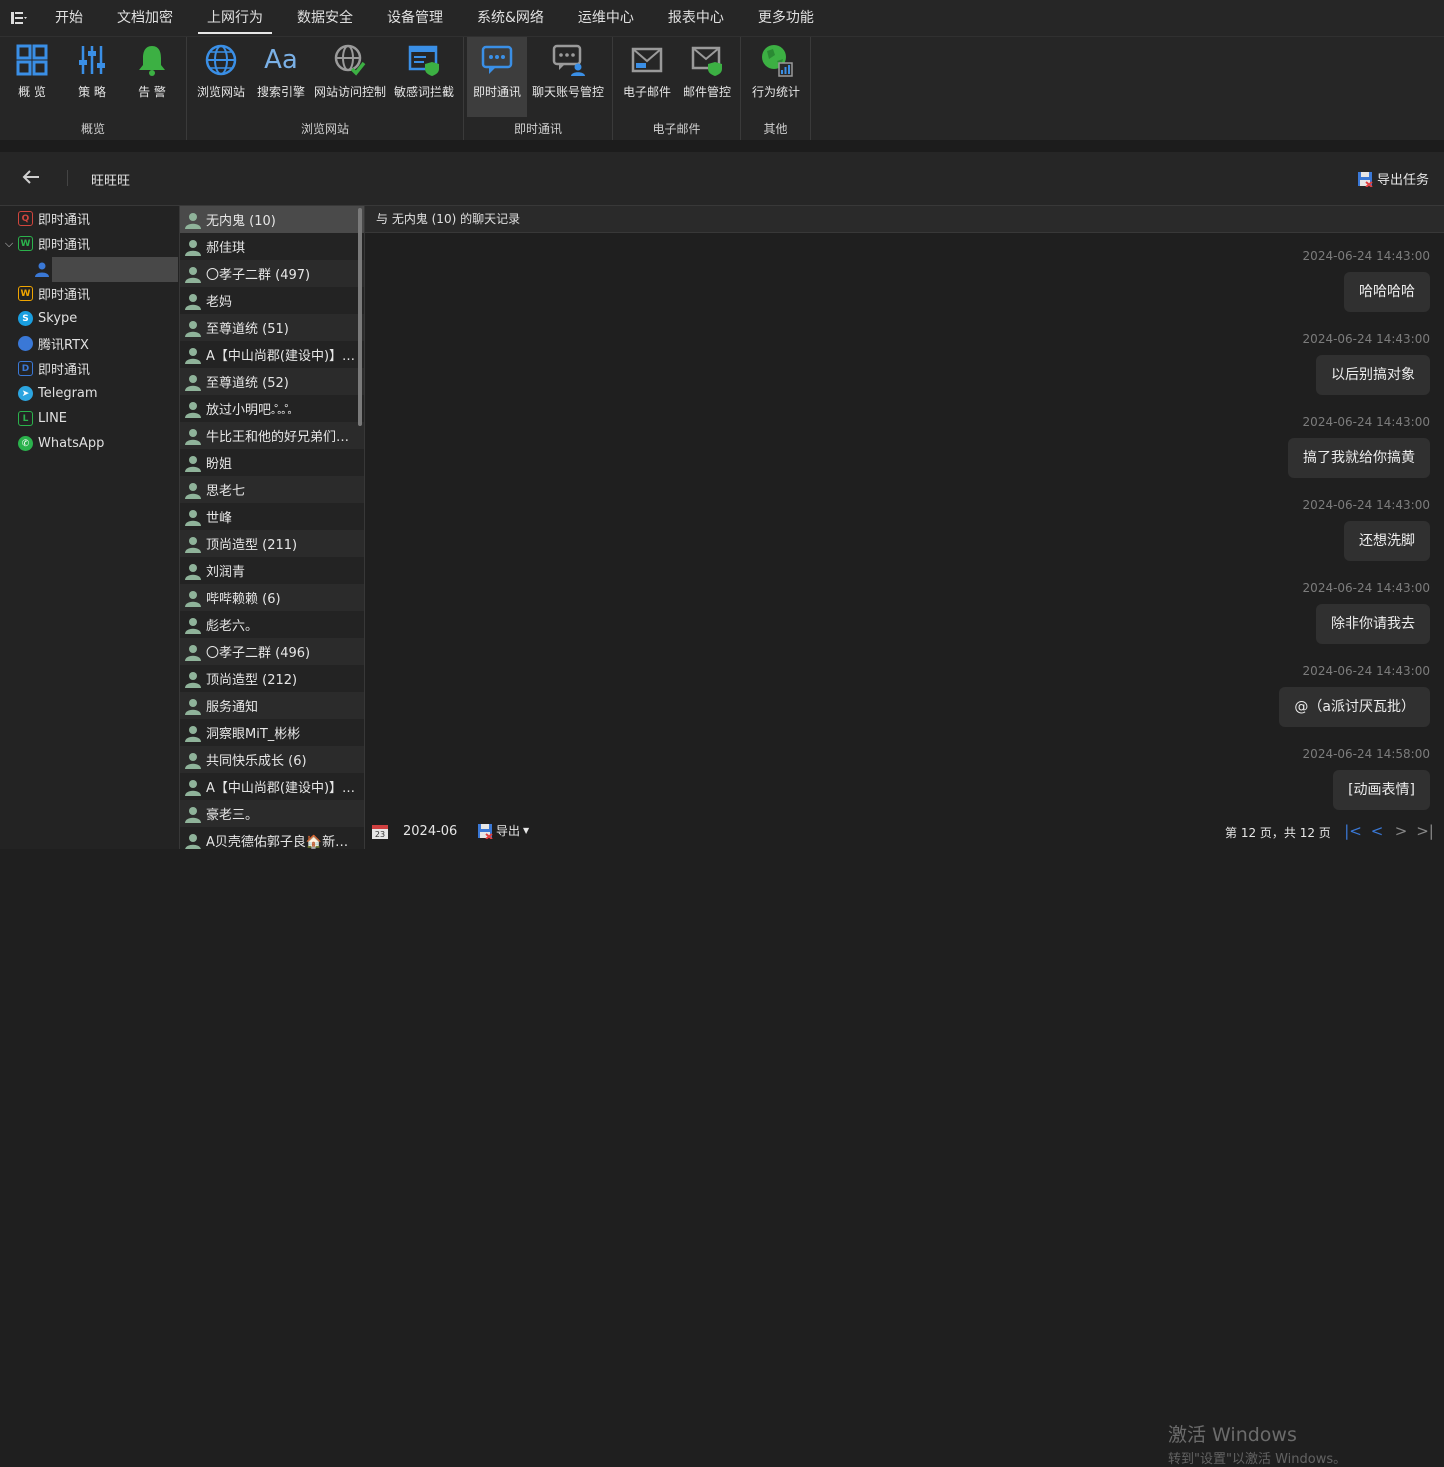 This screenshot has width=1444, height=1467. Describe the element at coordinates (152, 77) in the screenshot. I see `alert-button: 告 警` at that location.